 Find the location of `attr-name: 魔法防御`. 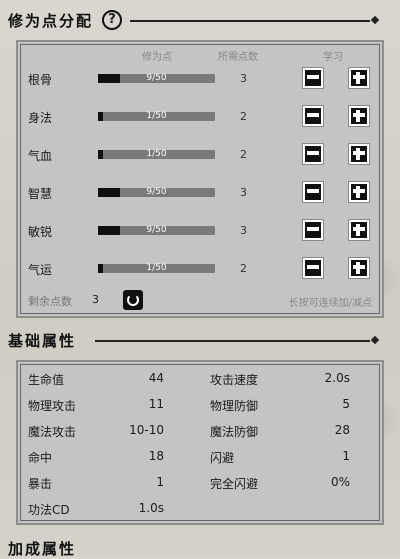

attr-name: 魔法防御 is located at coordinates (234, 432).